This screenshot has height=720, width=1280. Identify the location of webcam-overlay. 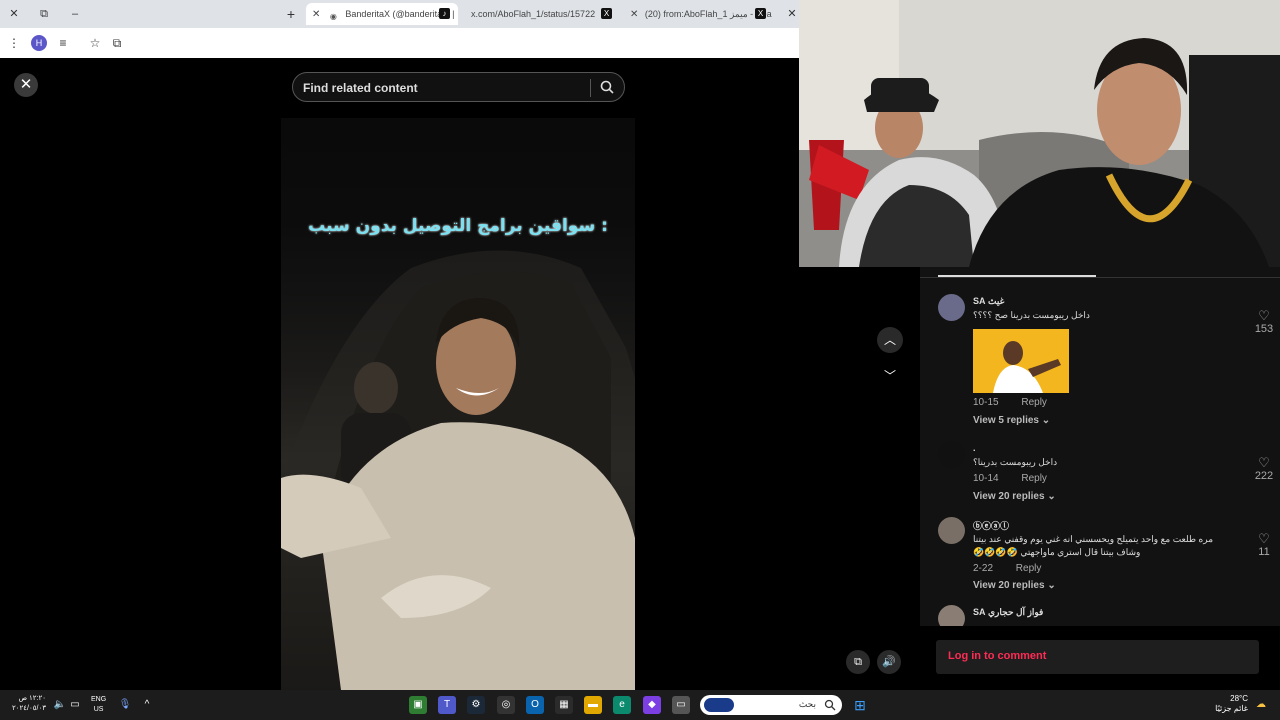
(1039, 133).